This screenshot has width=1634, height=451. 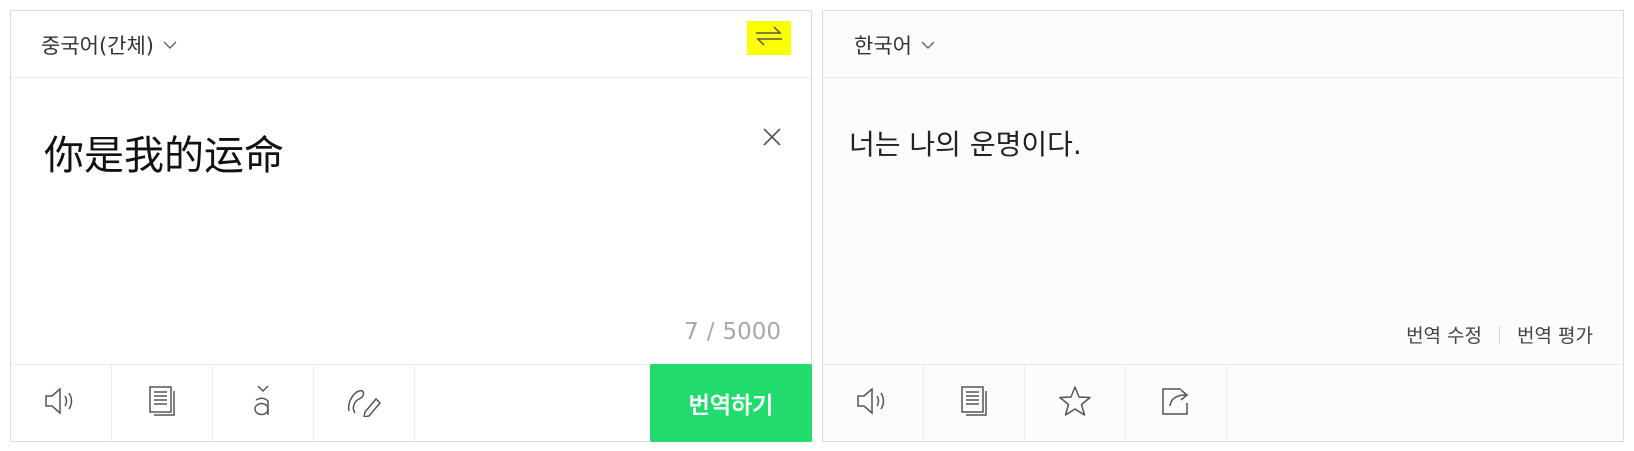 I want to click on source-language-bar: 중국어(간체), so click(x=411, y=44).